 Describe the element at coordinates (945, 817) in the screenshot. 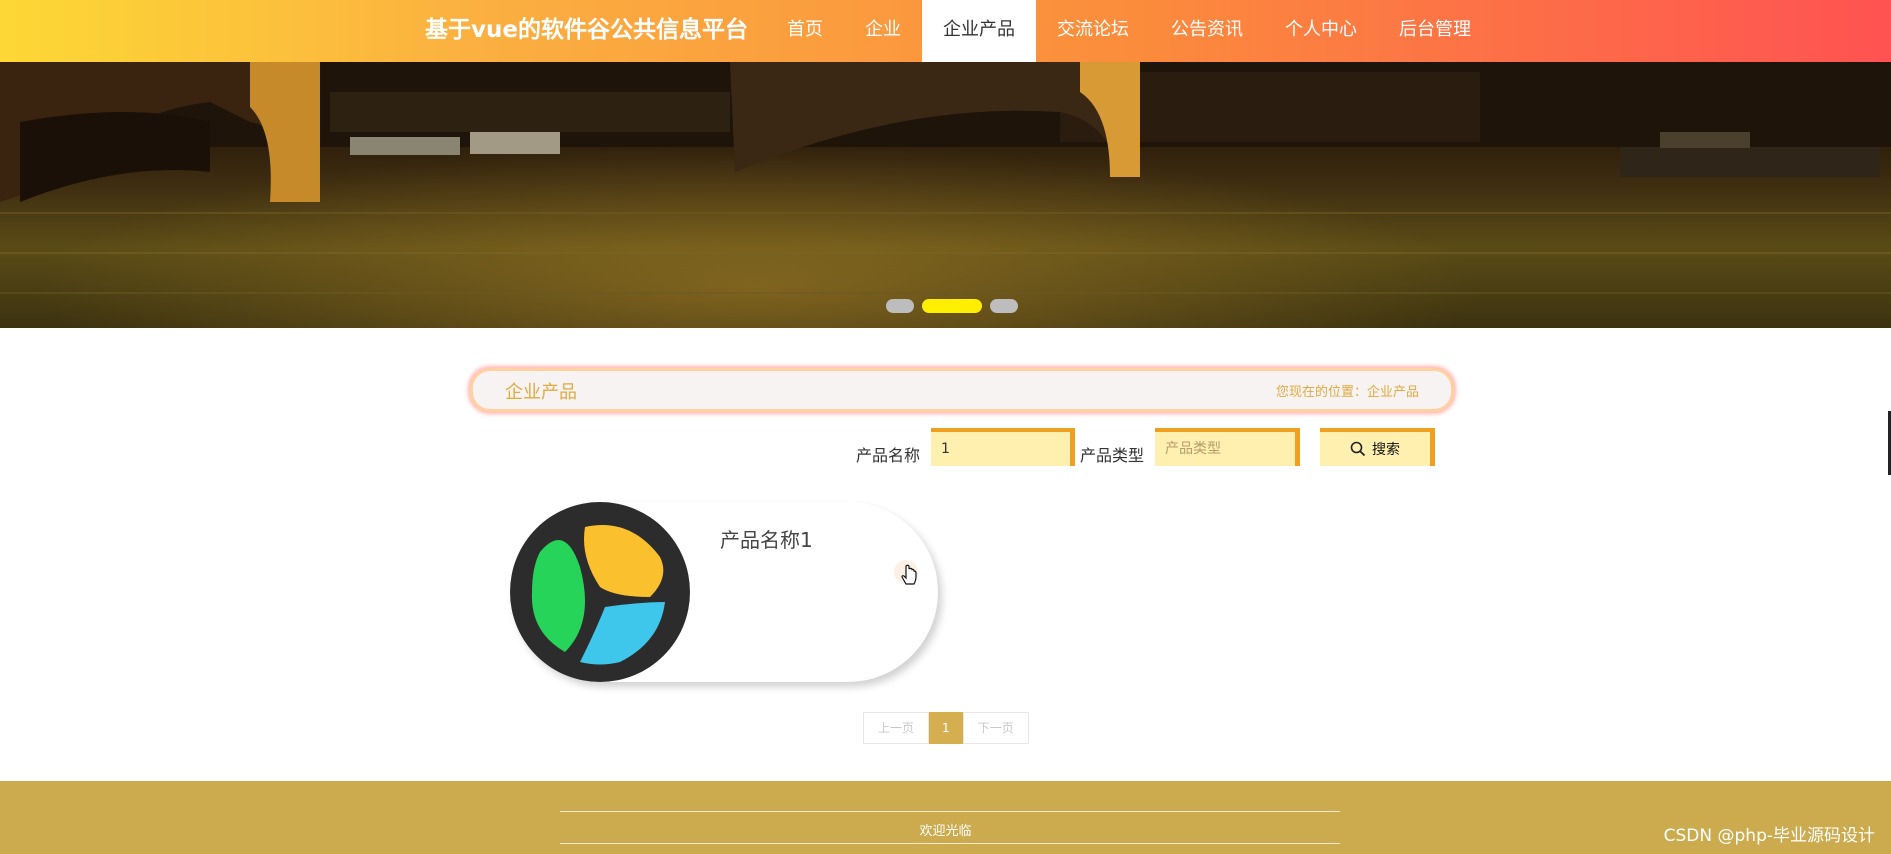

I see `footer: 欢迎光临` at that location.